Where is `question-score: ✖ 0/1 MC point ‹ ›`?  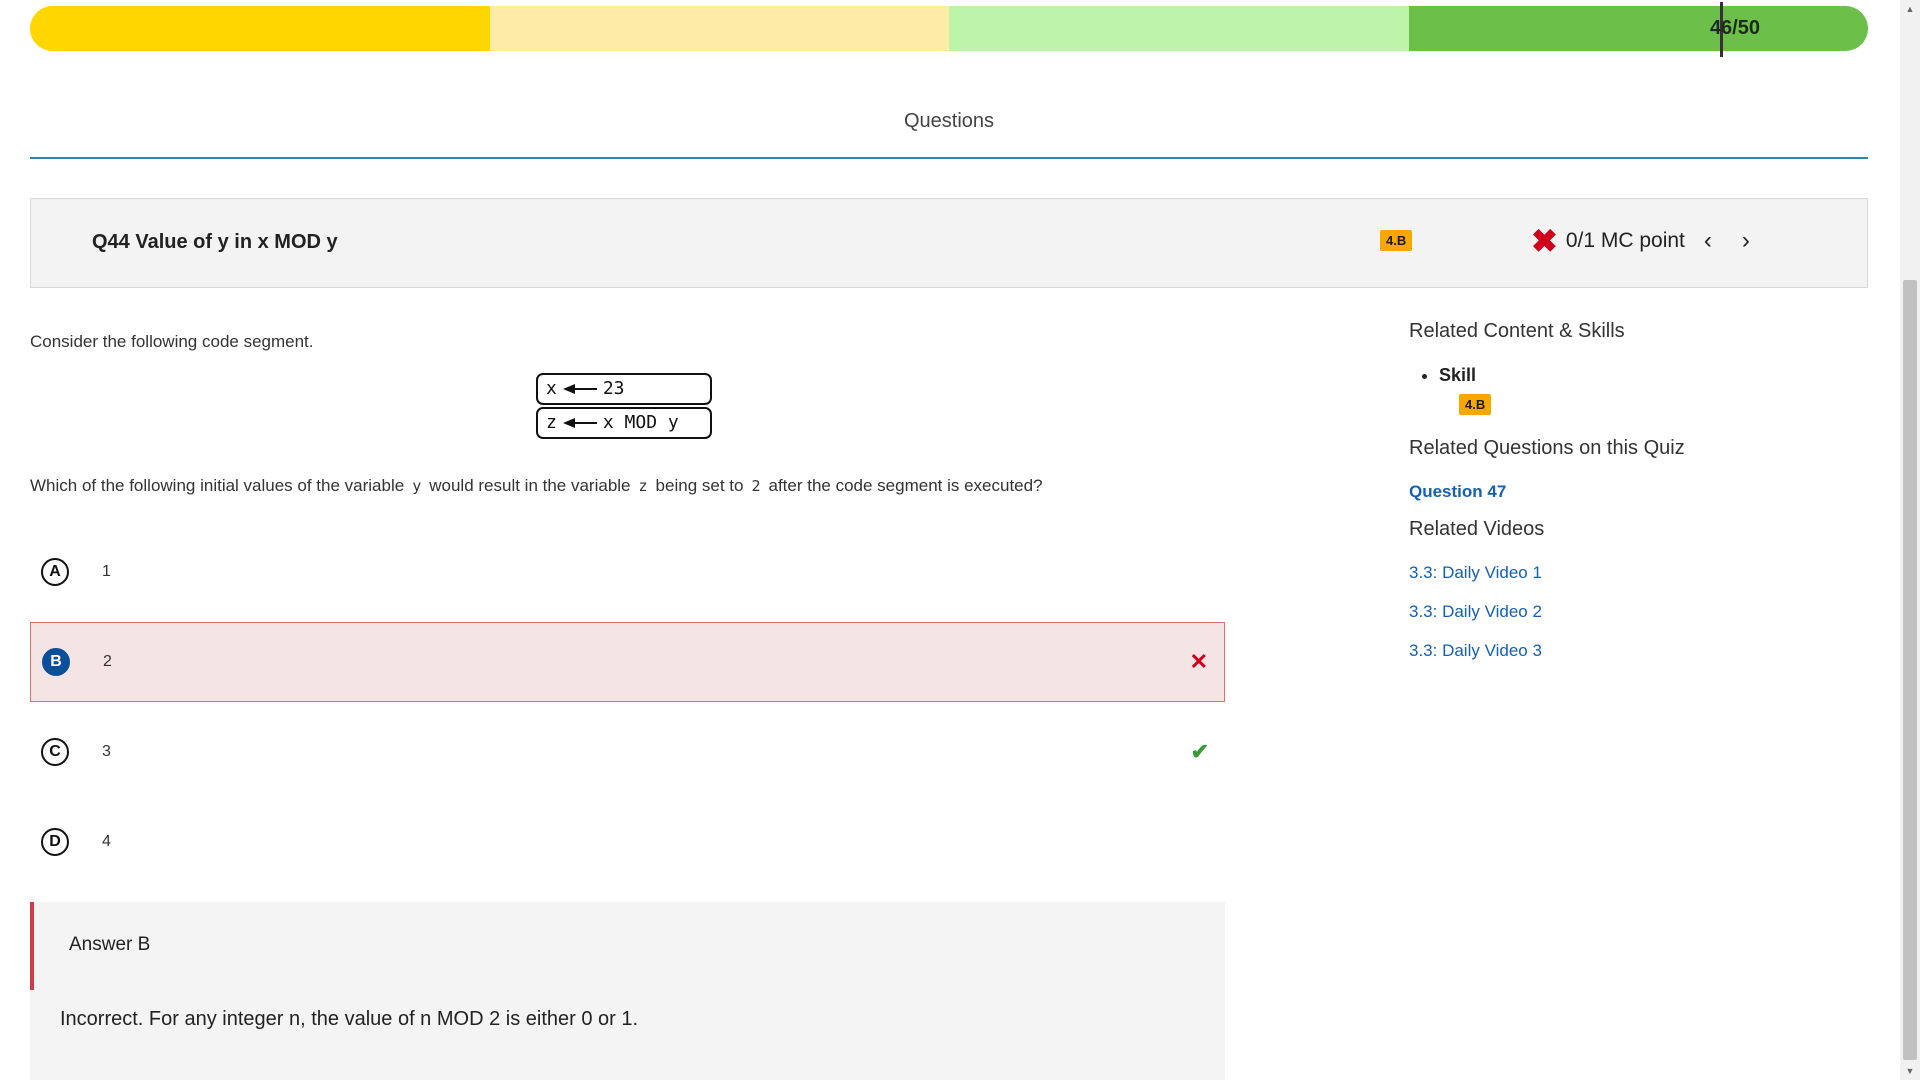 question-score: ✖ 0/1 MC point ‹ › is located at coordinates (1646, 241).